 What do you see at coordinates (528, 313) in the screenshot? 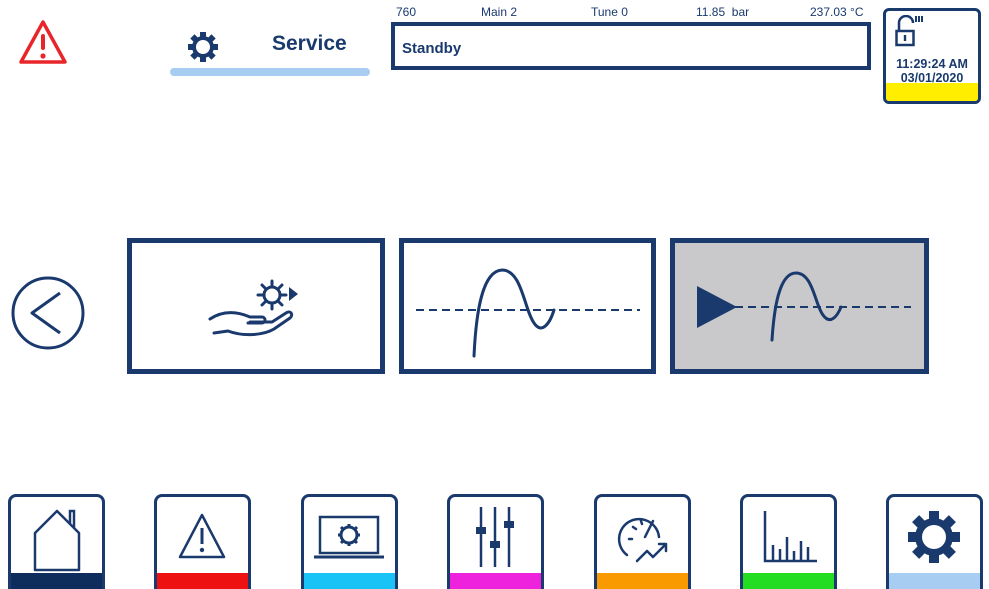
I see `tuning-curve-icon` at bounding box center [528, 313].